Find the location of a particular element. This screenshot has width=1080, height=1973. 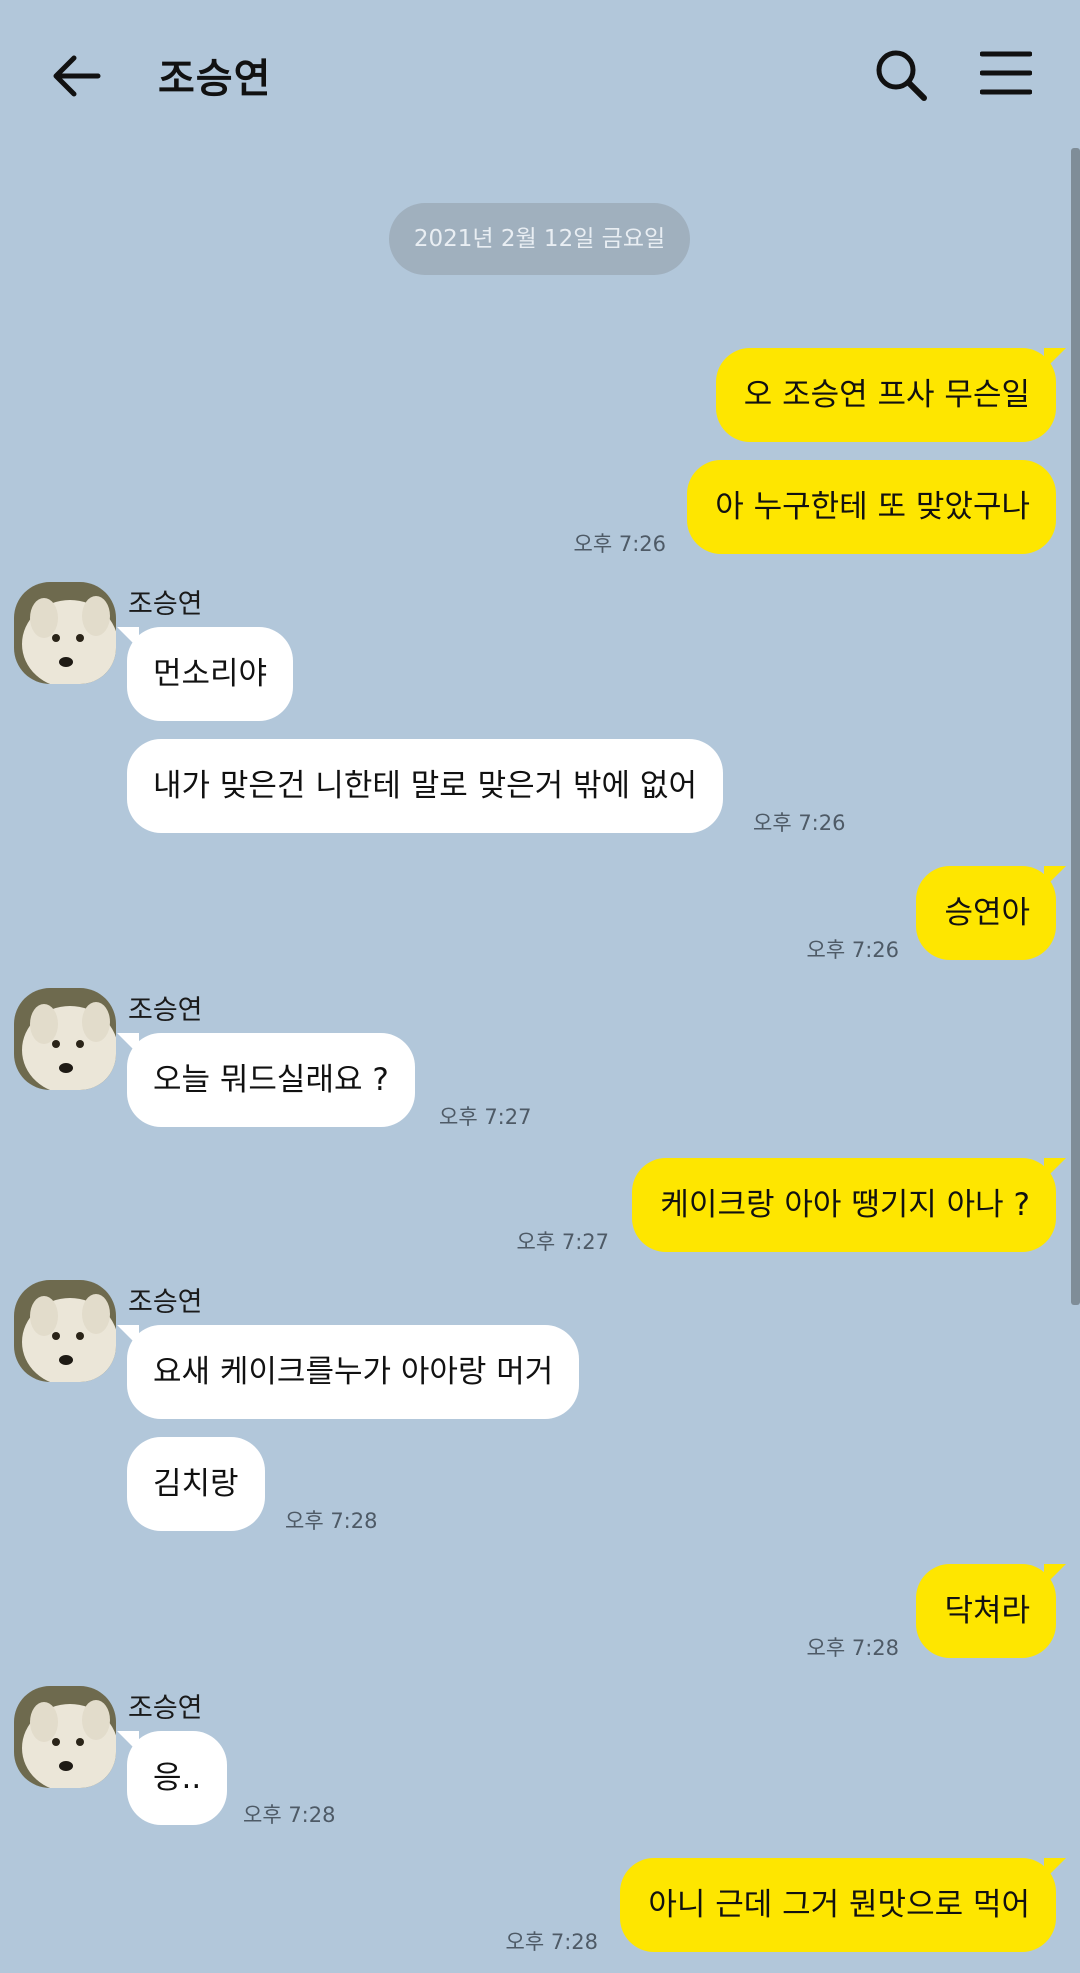

search-icon is located at coordinates (901, 75).